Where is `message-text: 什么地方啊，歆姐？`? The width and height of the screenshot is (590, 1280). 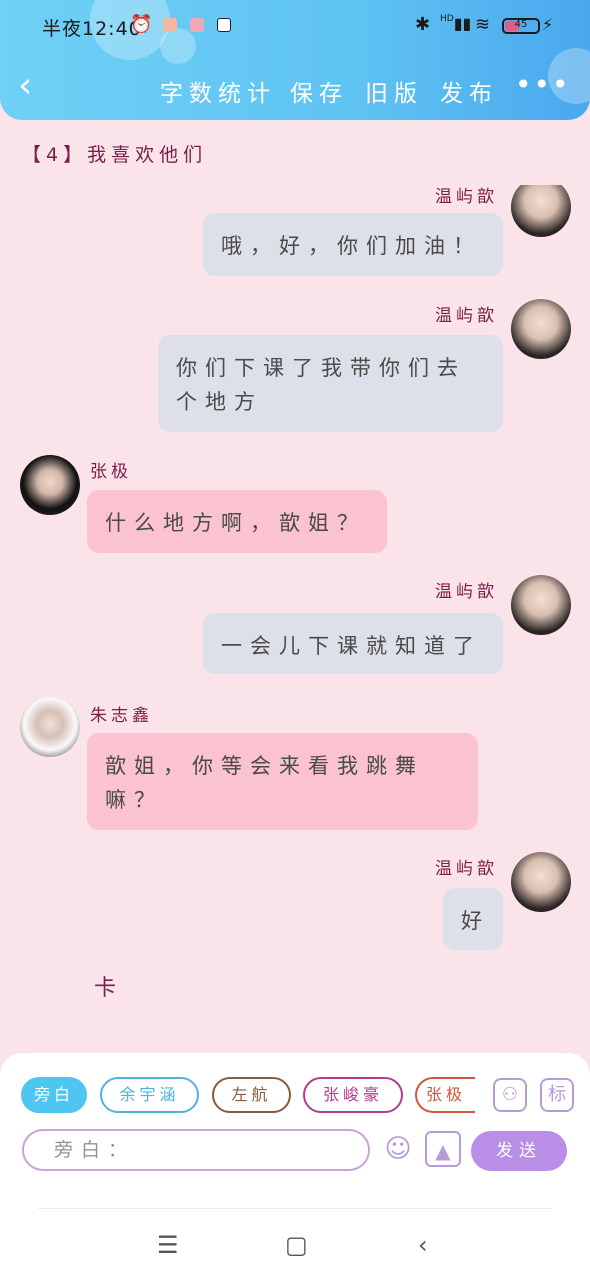 message-text: 什么地方啊，歆姐？ is located at coordinates (237, 521).